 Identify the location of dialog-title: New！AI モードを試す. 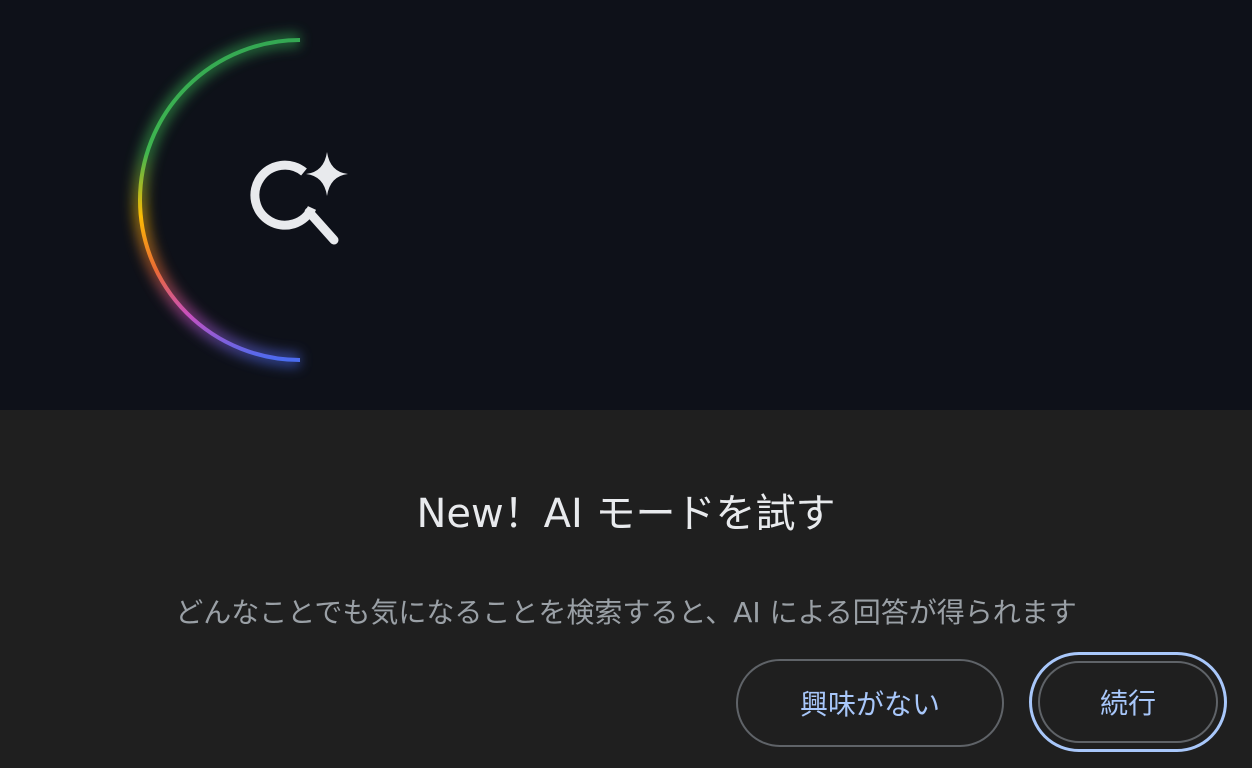
(626, 513).